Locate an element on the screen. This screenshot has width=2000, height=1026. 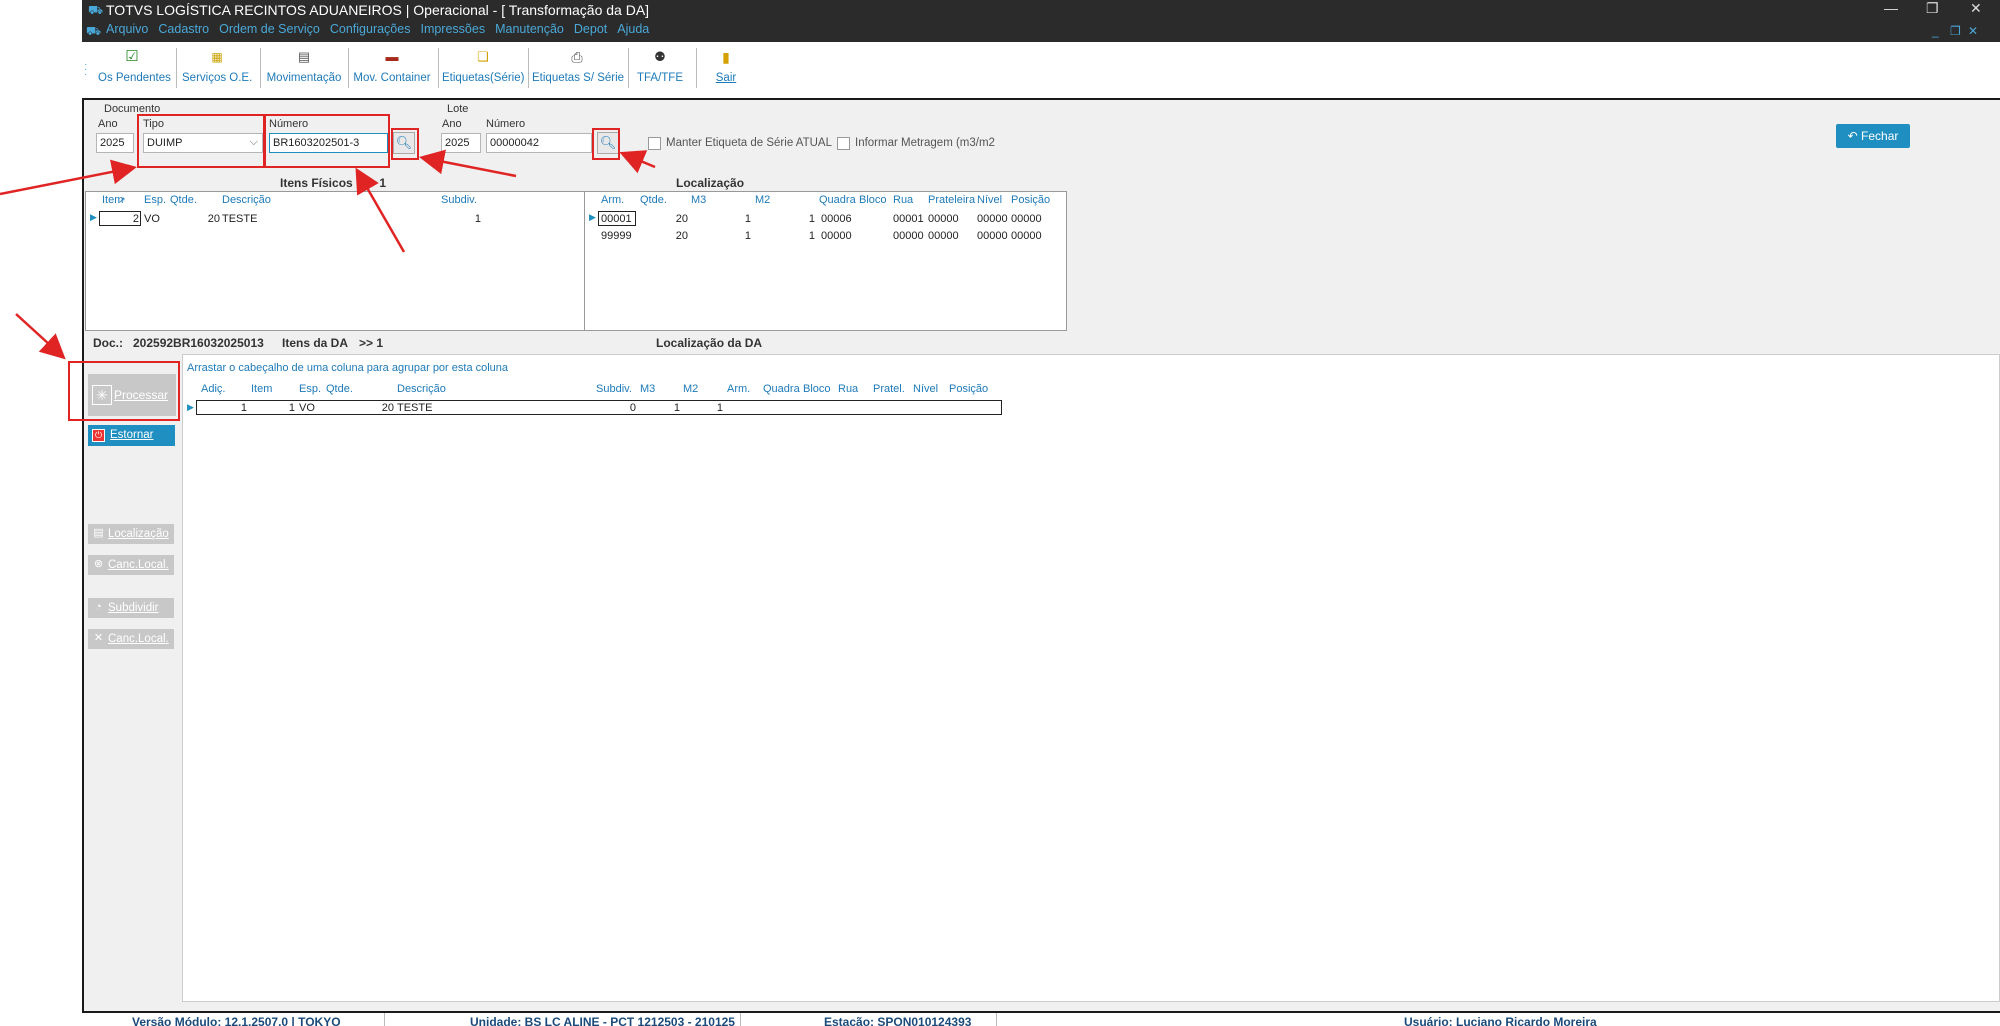
menu-cadastro: Cadastro is located at coordinates (183, 31).